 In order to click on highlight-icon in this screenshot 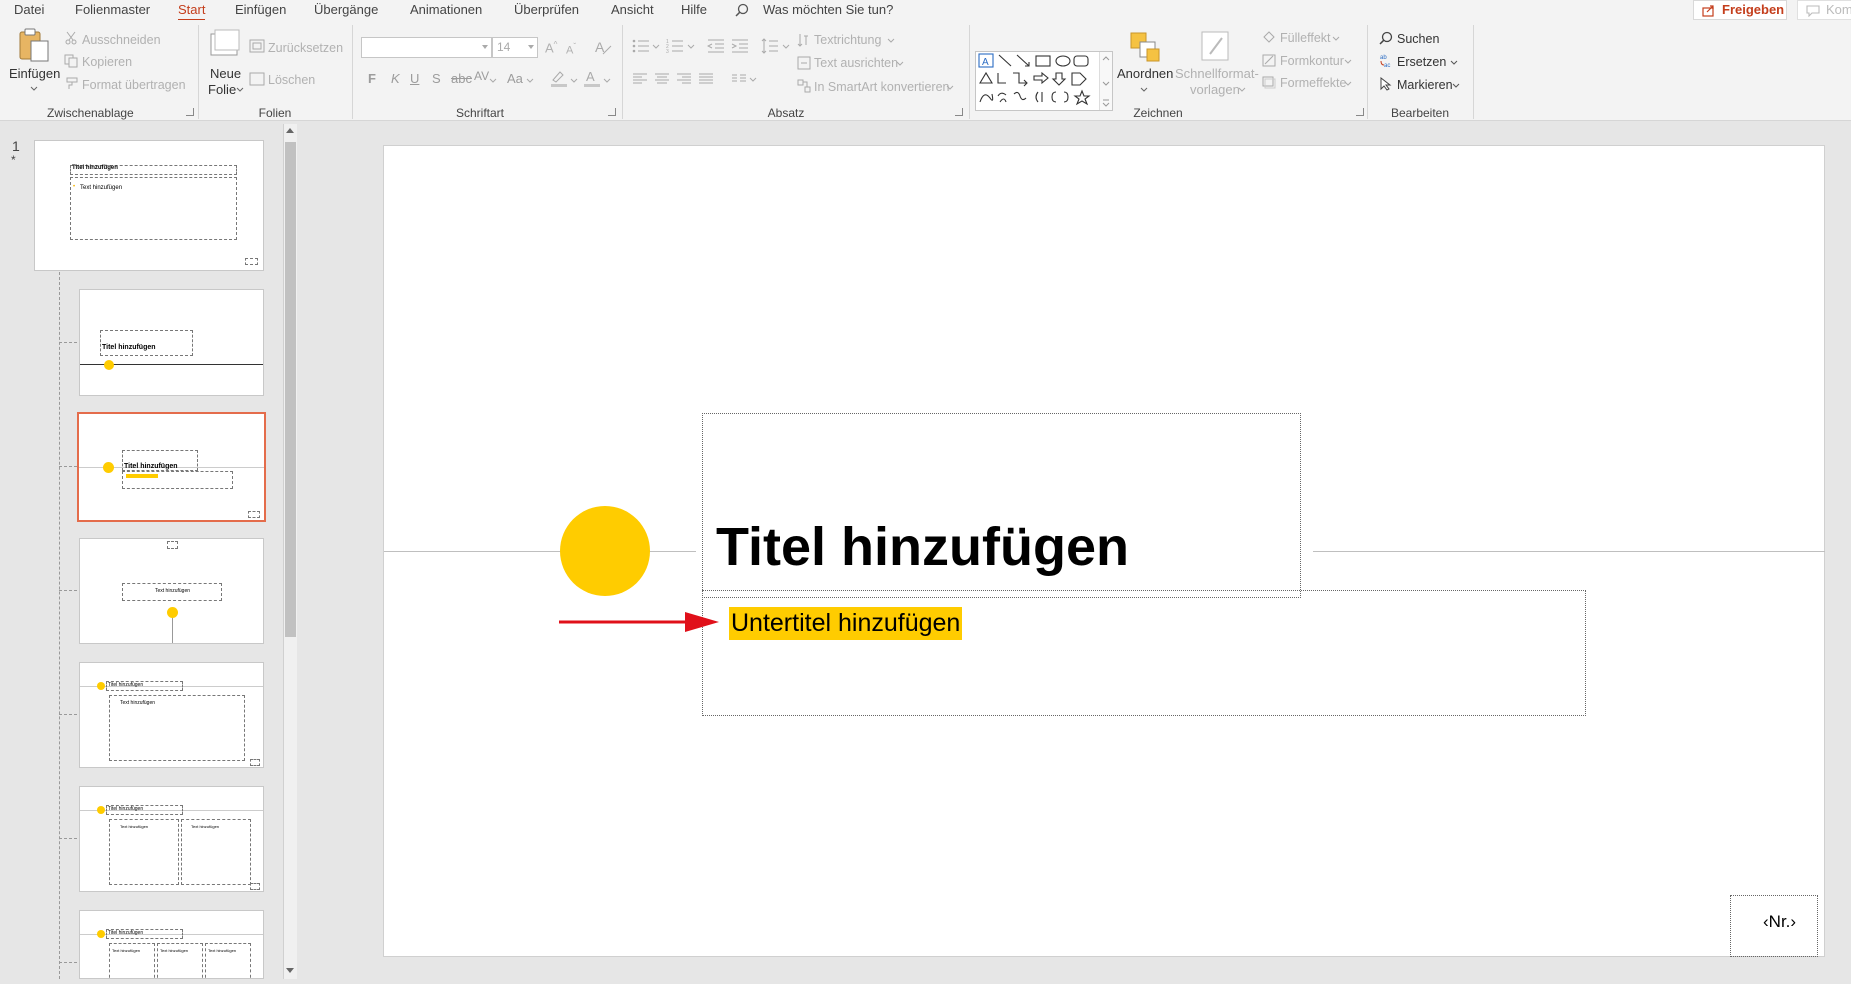, I will do `click(559, 78)`.